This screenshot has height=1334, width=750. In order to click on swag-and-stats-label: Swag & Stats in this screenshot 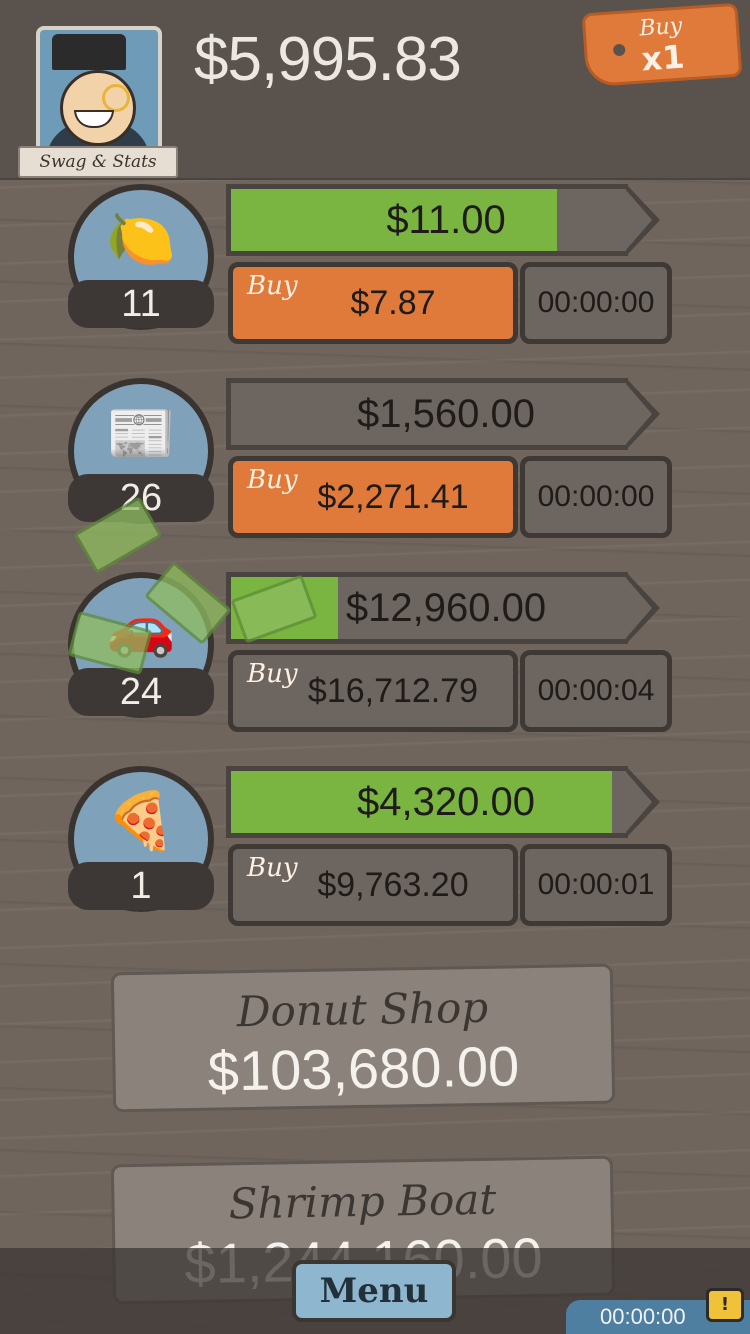, I will do `click(98, 162)`.